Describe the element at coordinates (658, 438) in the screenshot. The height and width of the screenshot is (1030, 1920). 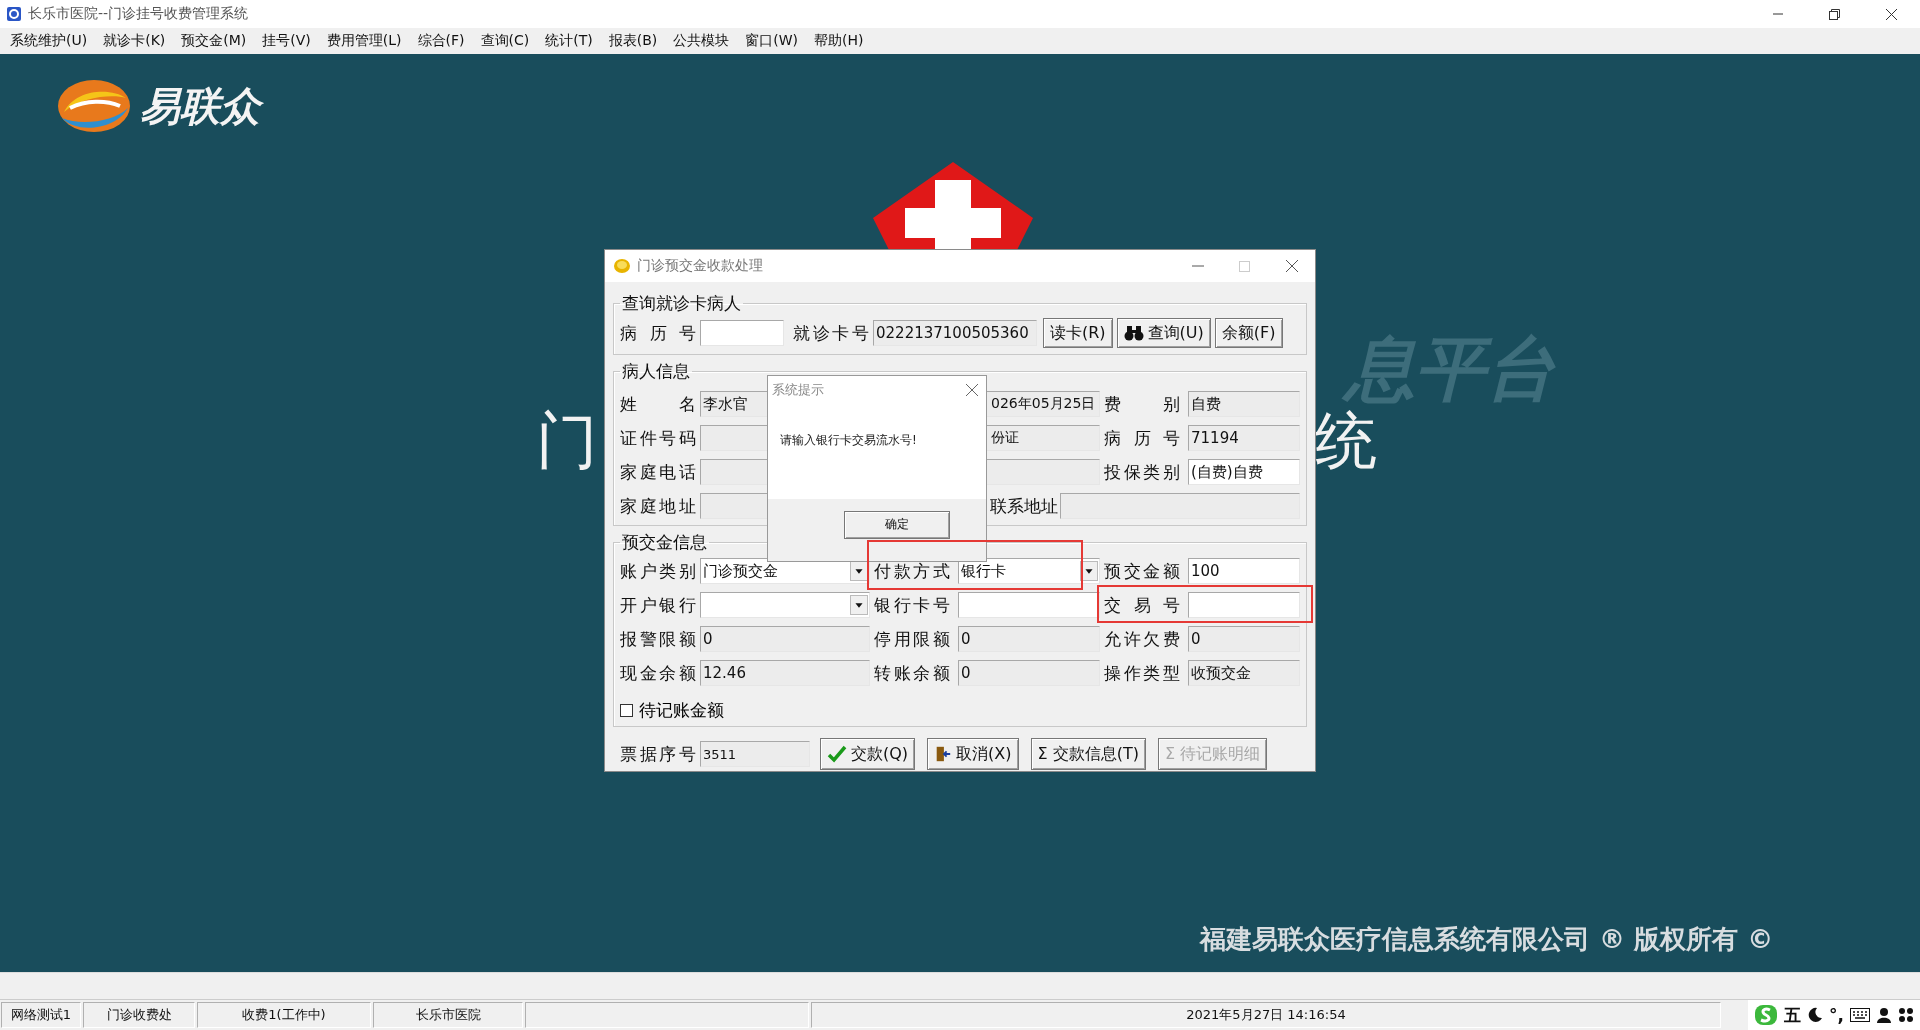
I see `field-label: 证件号码` at that location.